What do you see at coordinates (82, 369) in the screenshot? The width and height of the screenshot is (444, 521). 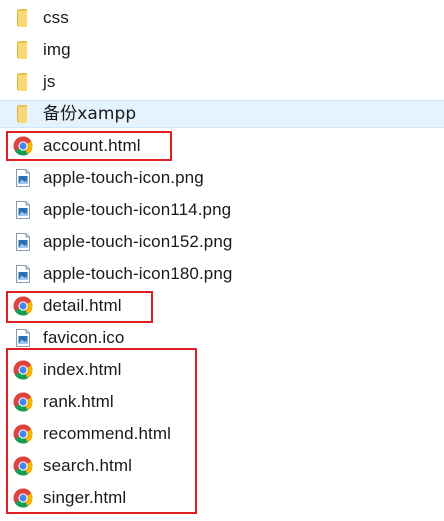 I see `file-name: index.html` at bounding box center [82, 369].